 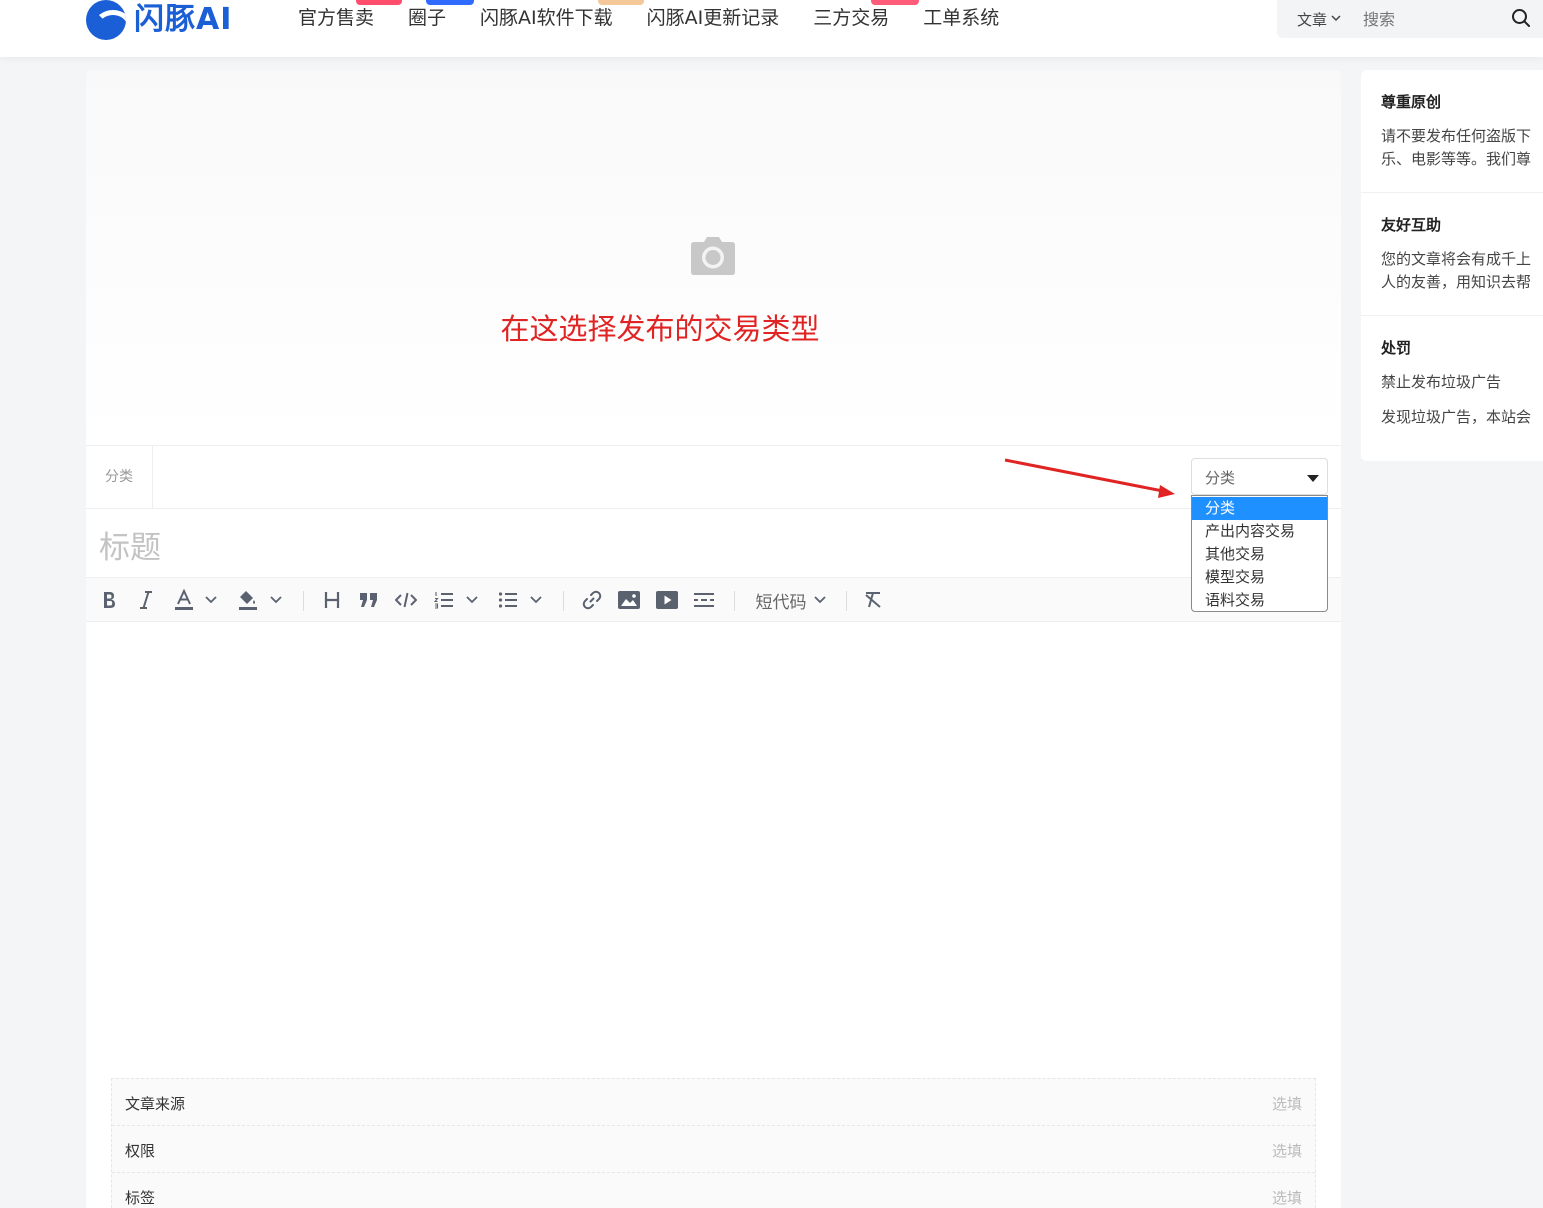 I want to click on nav-item-label: 官方售卖, so click(x=336, y=18).